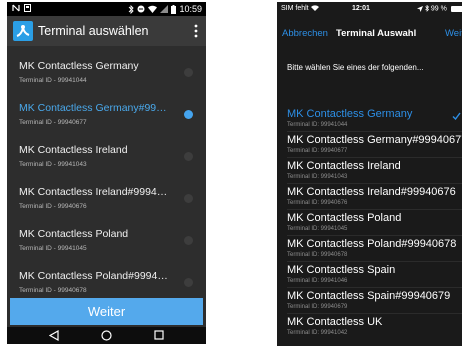 Image resolution: width=462 pixels, height=346 pixels. What do you see at coordinates (438, 9) in the screenshot?
I see `battery-percent: 99 %` at bounding box center [438, 9].